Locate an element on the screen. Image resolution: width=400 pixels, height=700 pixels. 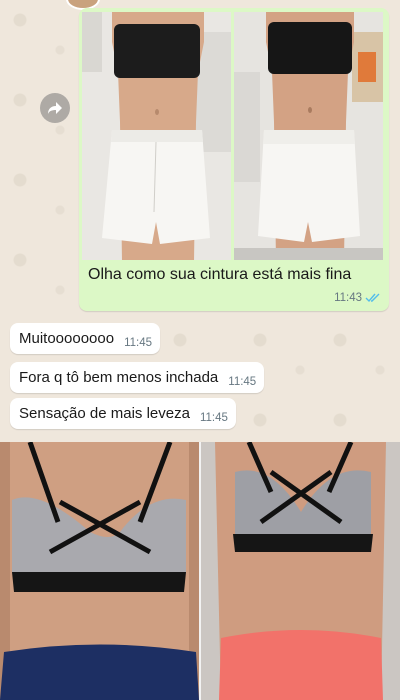
forward-arrow-icon is located at coordinates (55, 108).